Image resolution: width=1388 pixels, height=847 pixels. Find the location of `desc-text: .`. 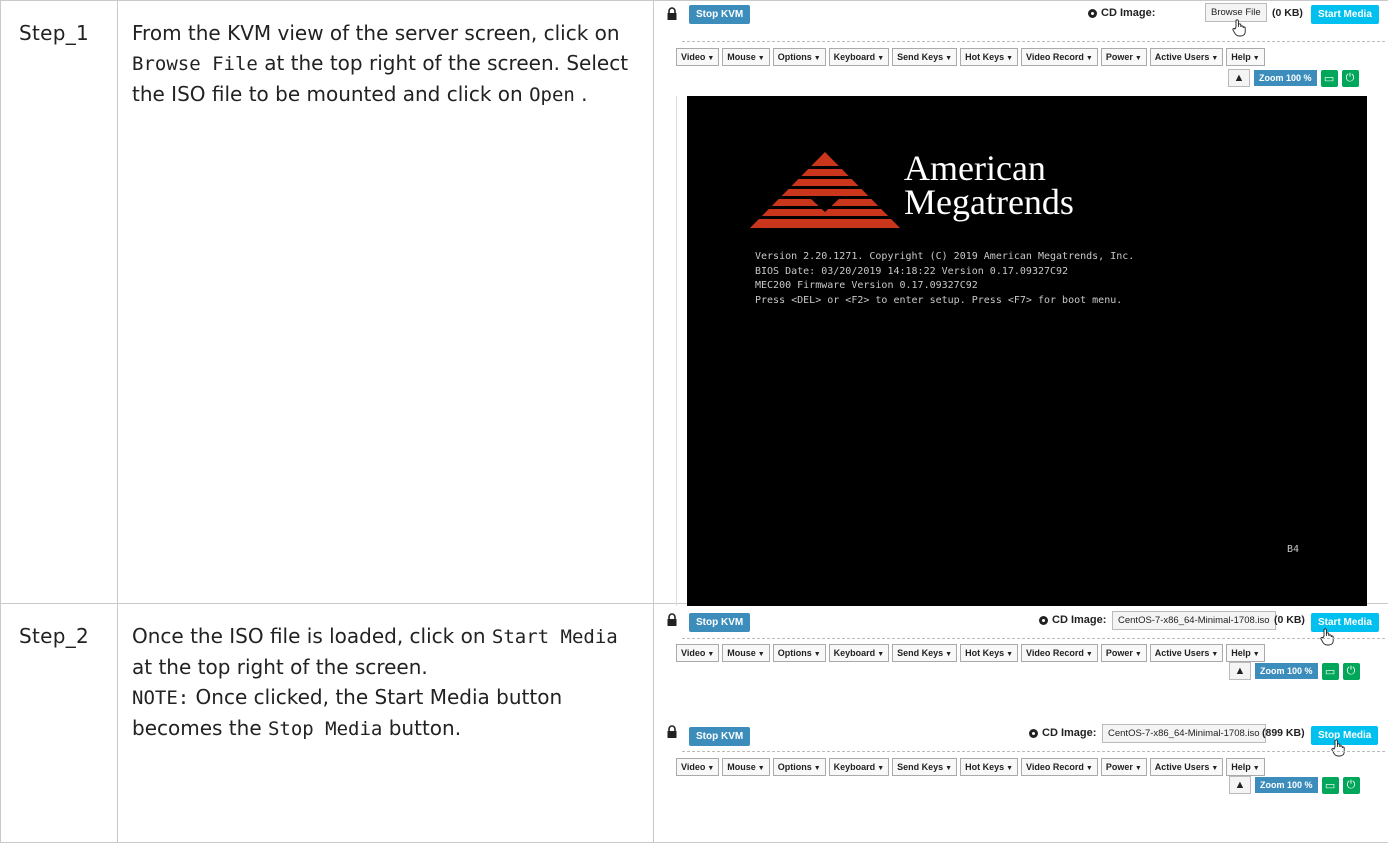

desc-text: . is located at coordinates (581, 94).